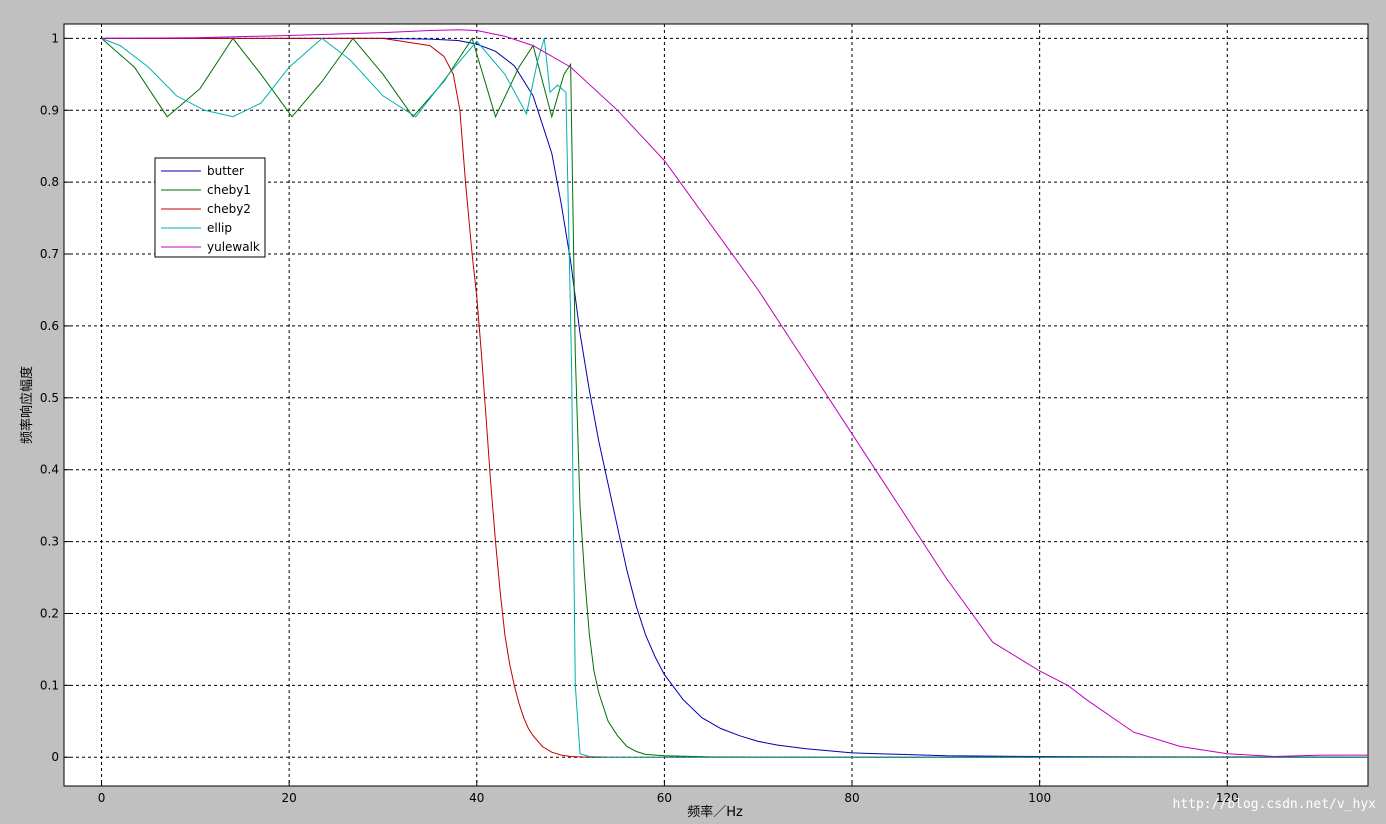 The image size is (1386, 824). What do you see at coordinates (476, 798) in the screenshot?
I see `x-tick-label: 40` at bounding box center [476, 798].